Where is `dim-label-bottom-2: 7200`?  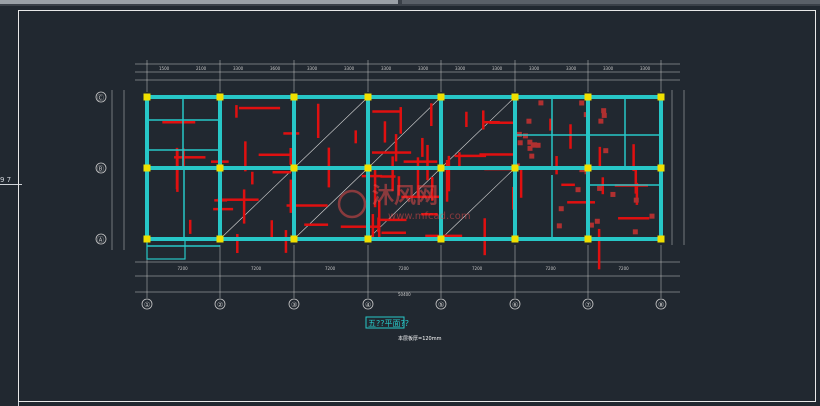 dim-label-bottom-2: 7200 is located at coordinates (330, 268).